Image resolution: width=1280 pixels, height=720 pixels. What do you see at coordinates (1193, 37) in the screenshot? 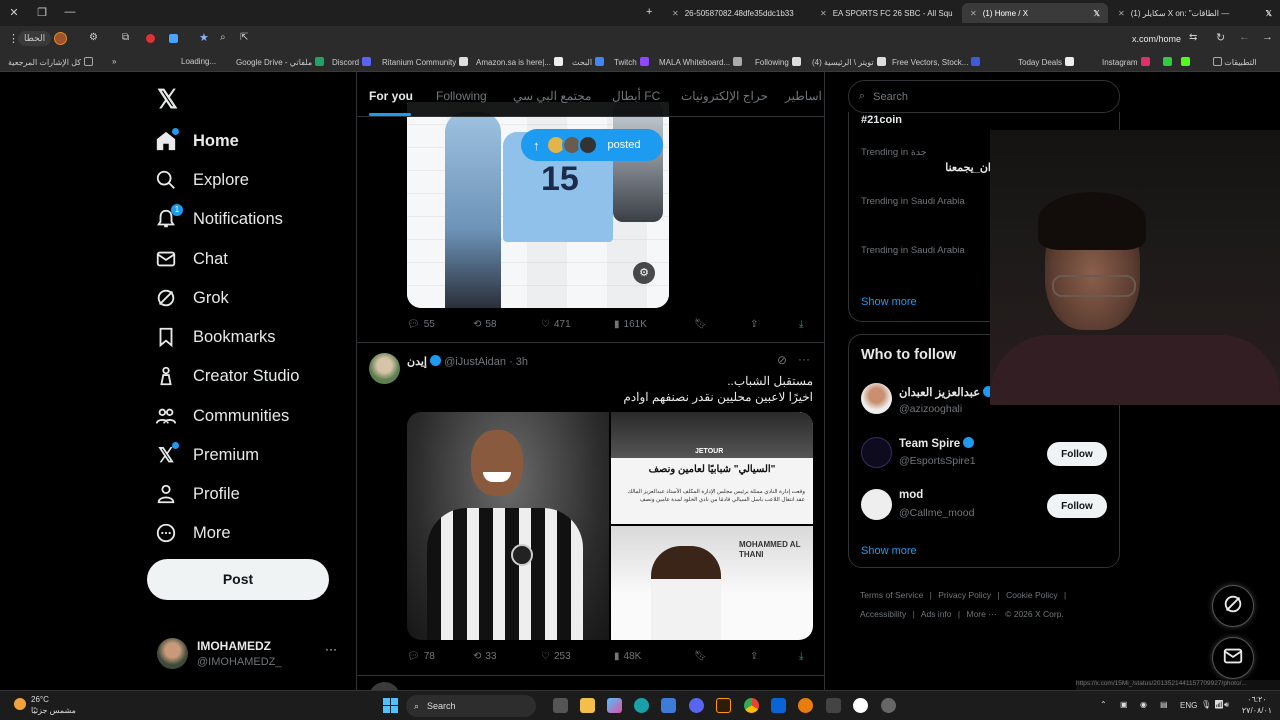
I see `site-settings-icon: ⇆` at bounding box center [1193, 37].